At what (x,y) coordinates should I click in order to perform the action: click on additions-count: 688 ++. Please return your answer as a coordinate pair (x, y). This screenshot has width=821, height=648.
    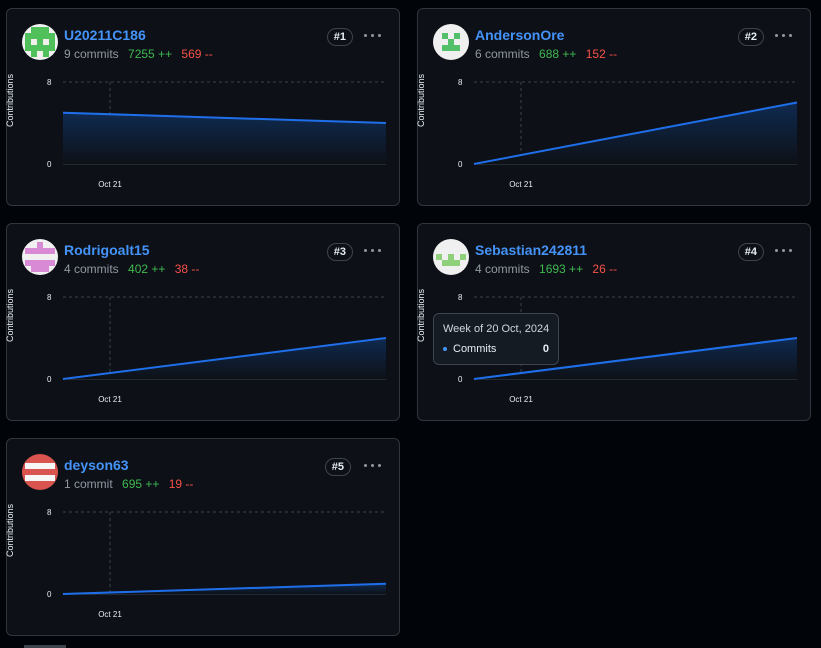
    Looking at the image, I should click on (558, 54).